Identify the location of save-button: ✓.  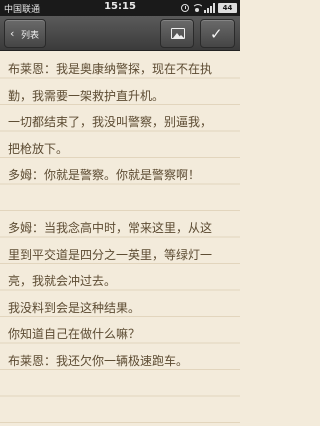
(217, 33).